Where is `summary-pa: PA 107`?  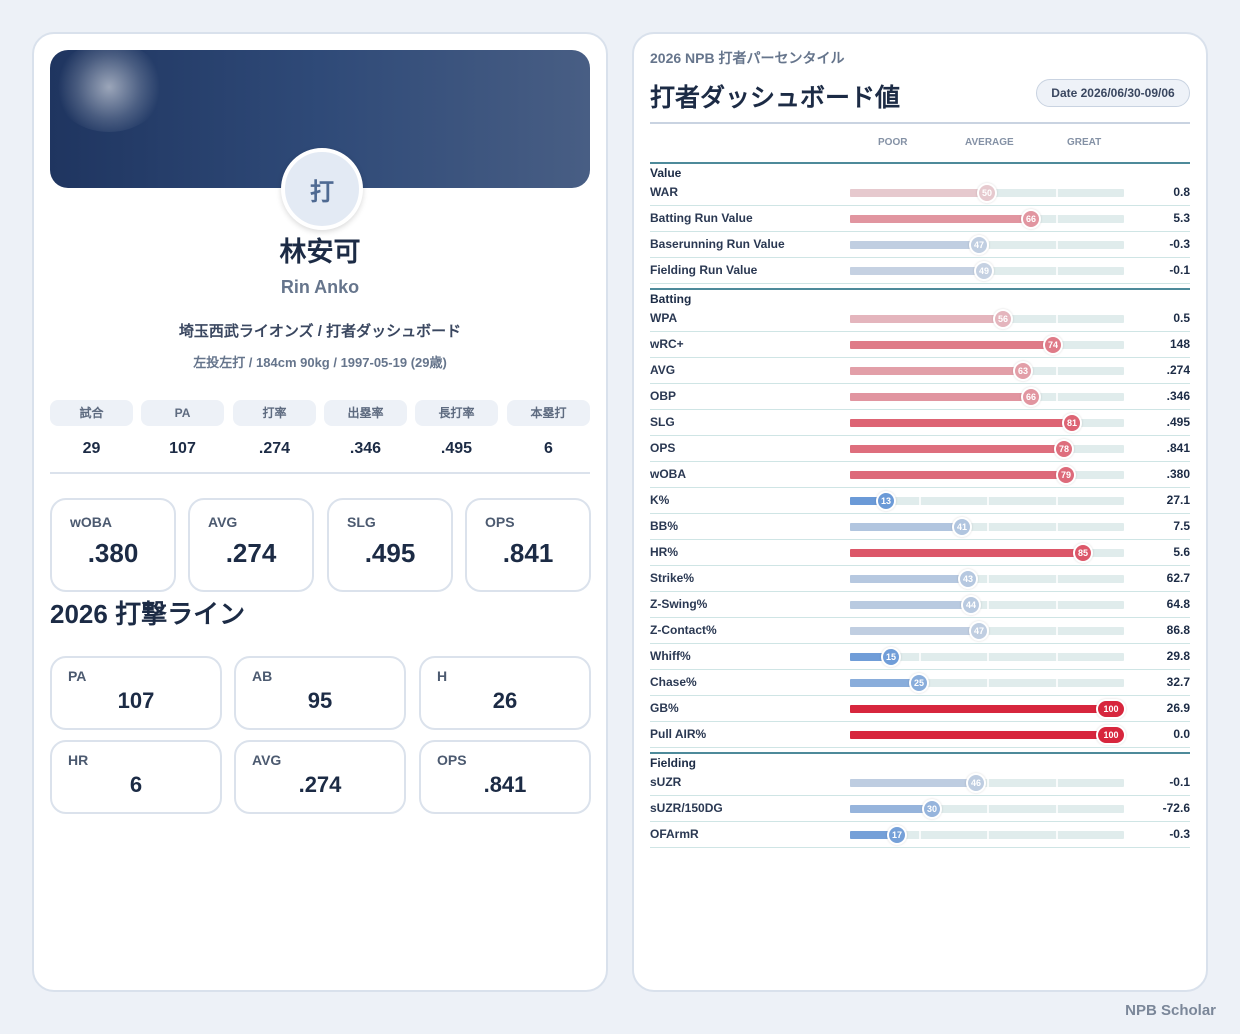 summary-pa: PA 107 is located at coordinates (182, 429).